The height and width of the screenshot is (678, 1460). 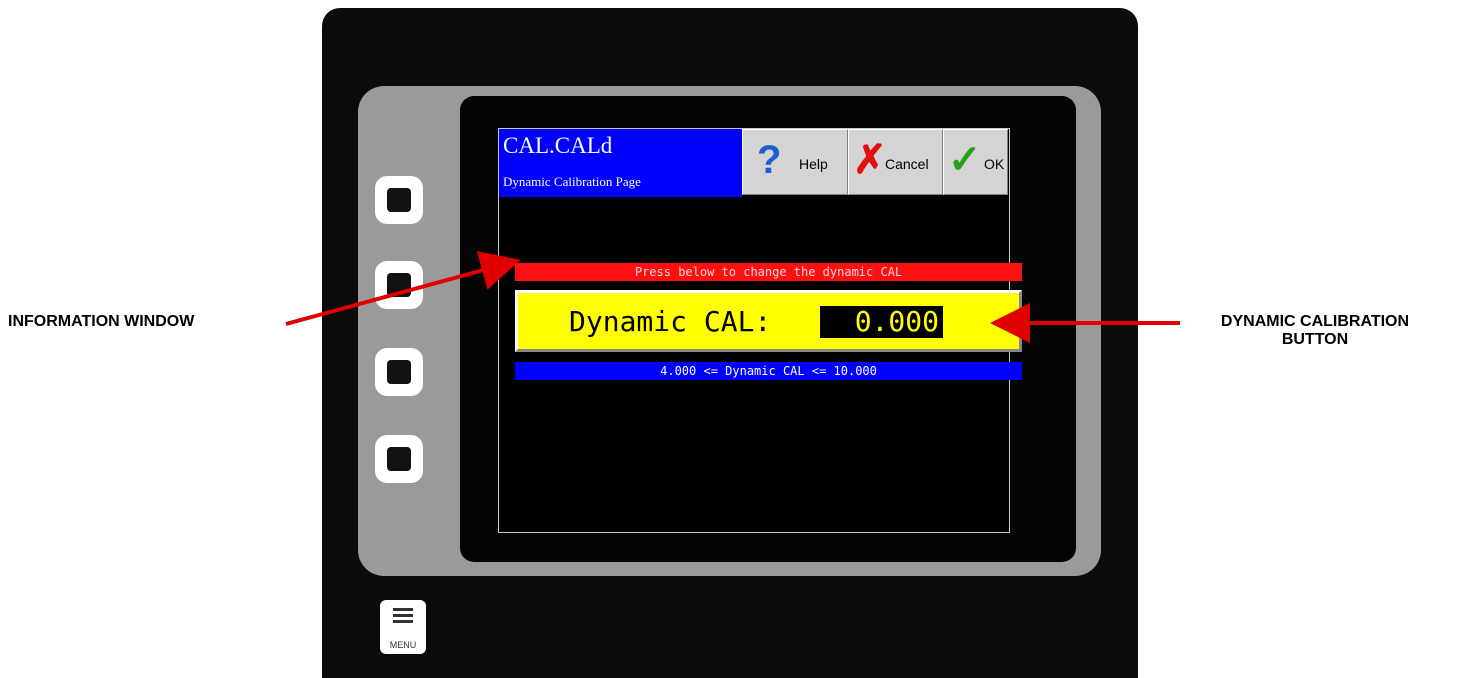 I want to click on callout-arrows, so click(x=732, y=297).